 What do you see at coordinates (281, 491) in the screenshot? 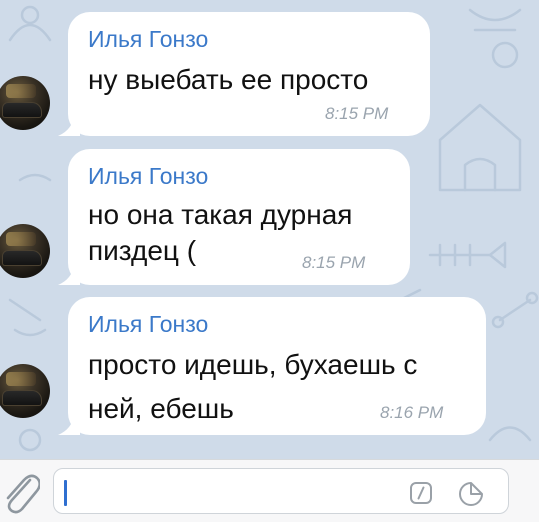
I see `message-input` at bounding box center [281, 491].